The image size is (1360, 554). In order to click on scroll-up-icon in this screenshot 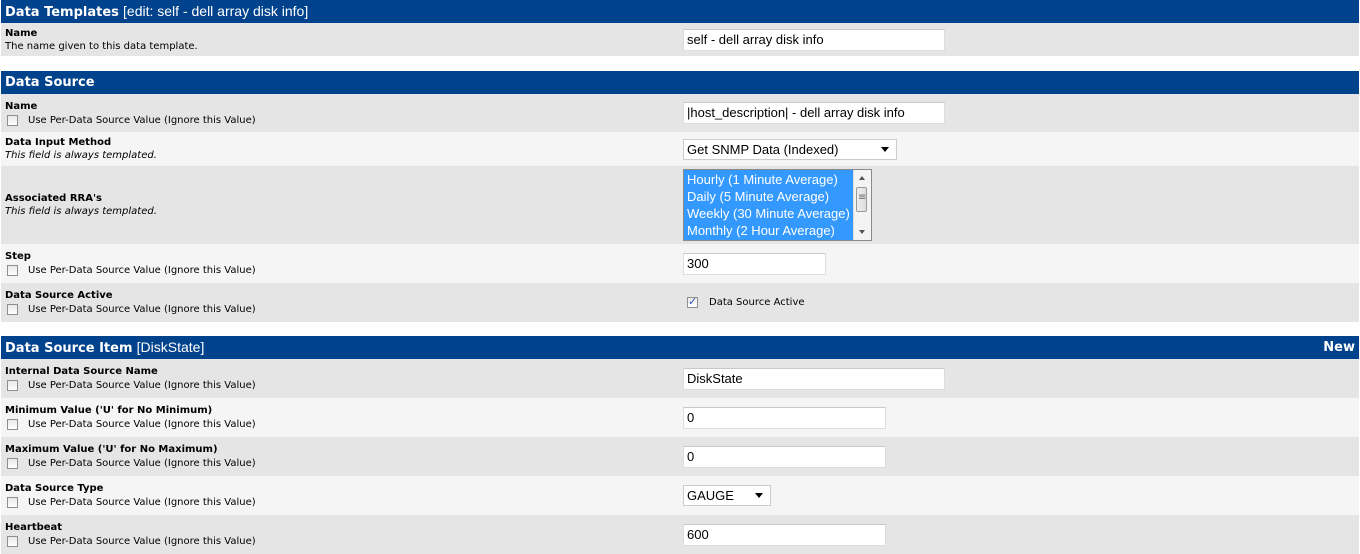, I will do `click(862, 178)`.